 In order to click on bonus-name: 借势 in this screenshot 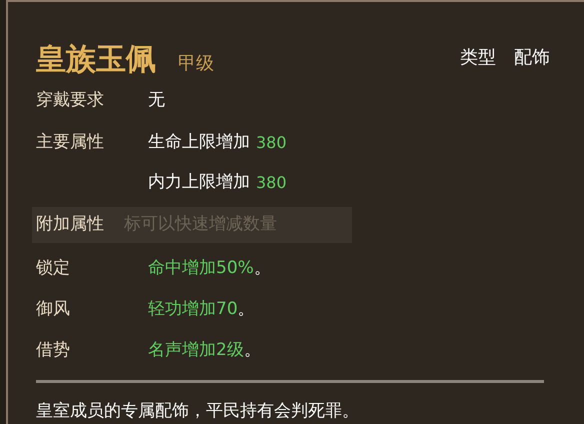, I will do `click(53, 350)`.